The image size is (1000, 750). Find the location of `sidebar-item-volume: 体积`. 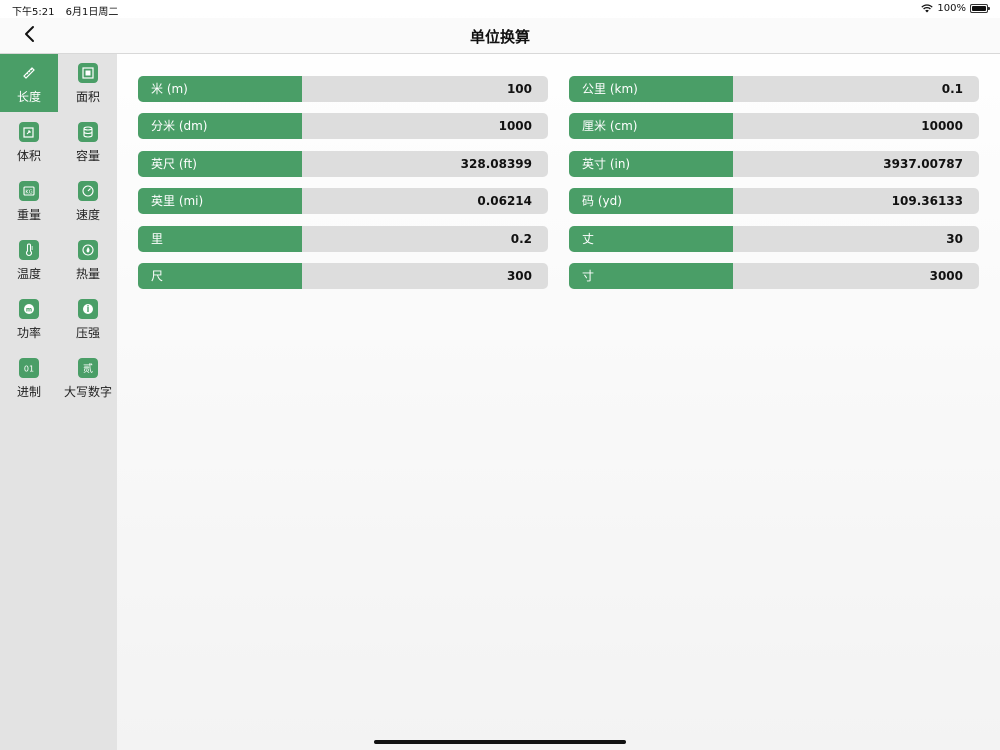

sidebar-item-volume: 体积 is located at coordinates (29, 142).